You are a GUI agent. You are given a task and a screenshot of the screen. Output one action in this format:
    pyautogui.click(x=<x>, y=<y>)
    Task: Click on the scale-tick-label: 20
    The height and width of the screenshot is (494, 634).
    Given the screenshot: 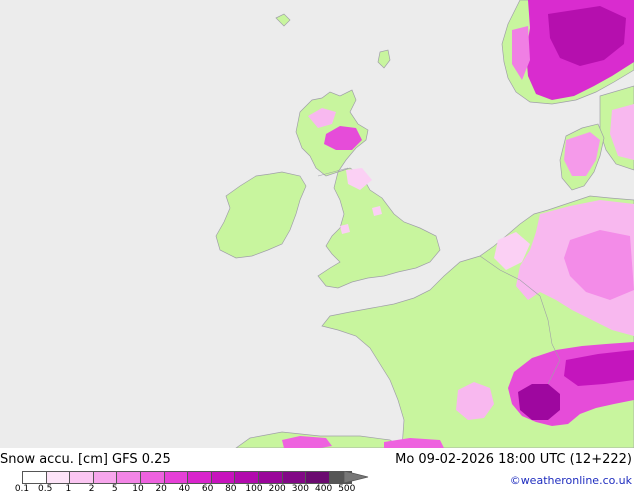 What is the action you would take?
    pyautogui.click(x=161, y=489)
    